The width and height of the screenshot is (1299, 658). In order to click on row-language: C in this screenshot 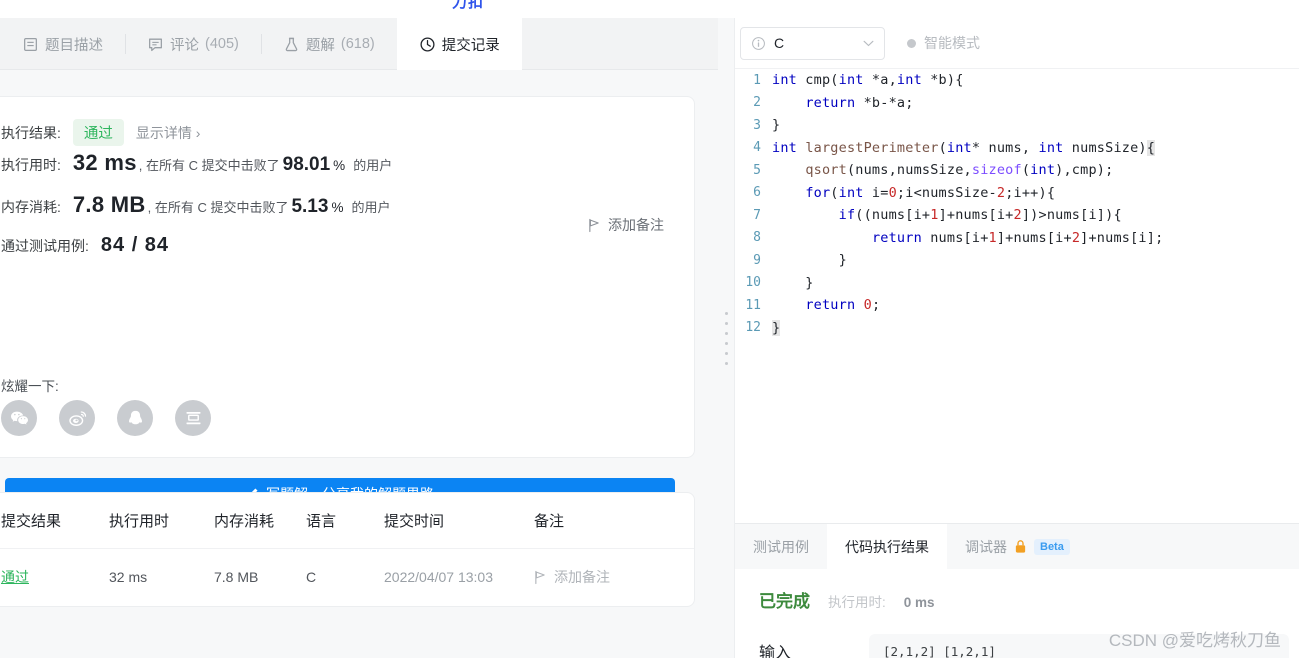, I will do `click(311, 577)`.